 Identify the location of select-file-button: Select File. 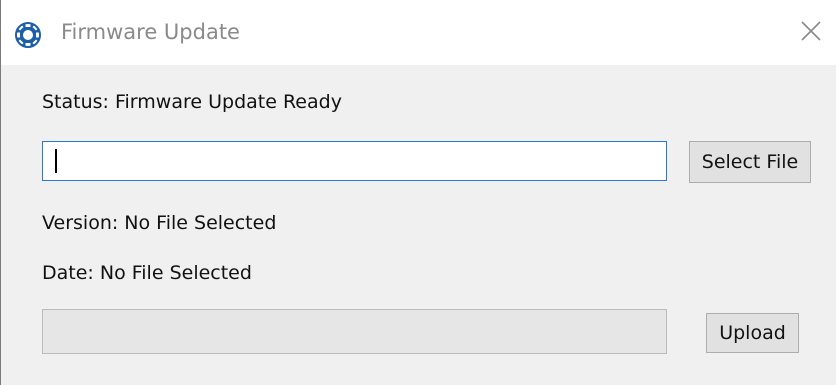
(750, 162).